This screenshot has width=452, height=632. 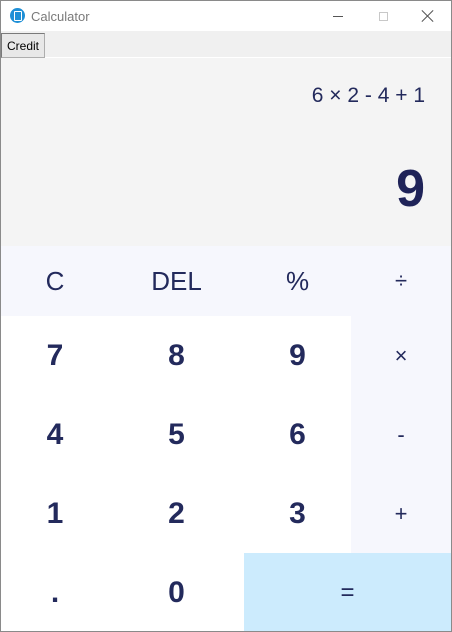 I want to click on maximize-button, so click(x=383, y=16).